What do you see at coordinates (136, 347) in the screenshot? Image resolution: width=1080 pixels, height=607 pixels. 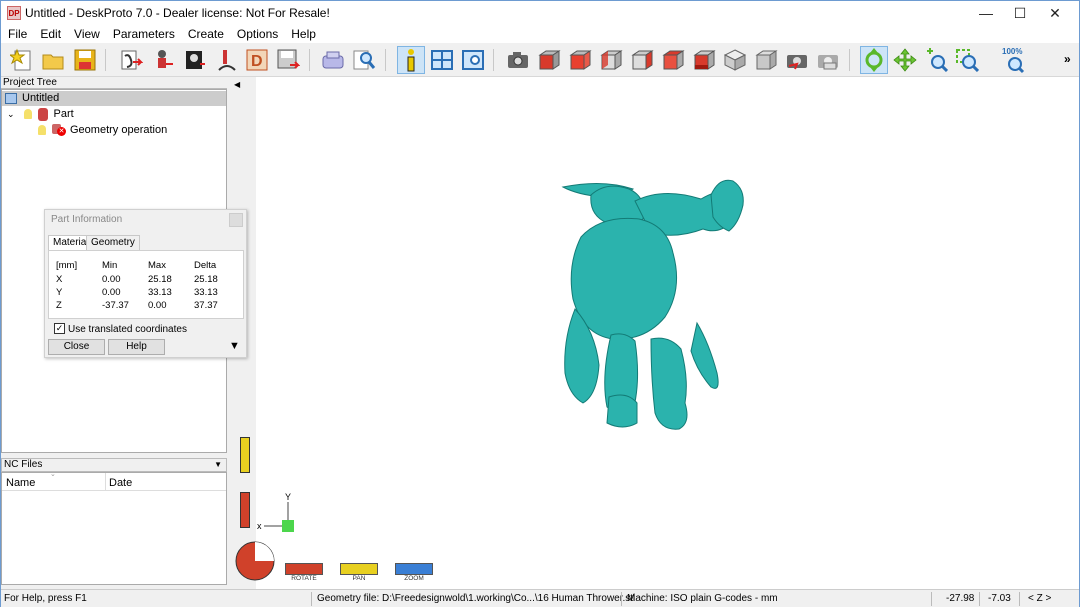 I see `help-button: Help` at bounding box center [136, 347].